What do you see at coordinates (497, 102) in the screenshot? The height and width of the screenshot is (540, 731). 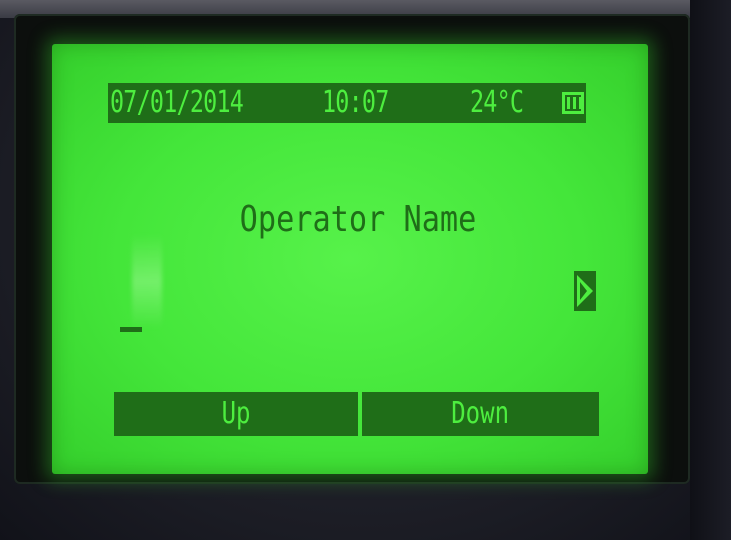 I see `status-temperature: 24°C` at bounding box center [497, 102].